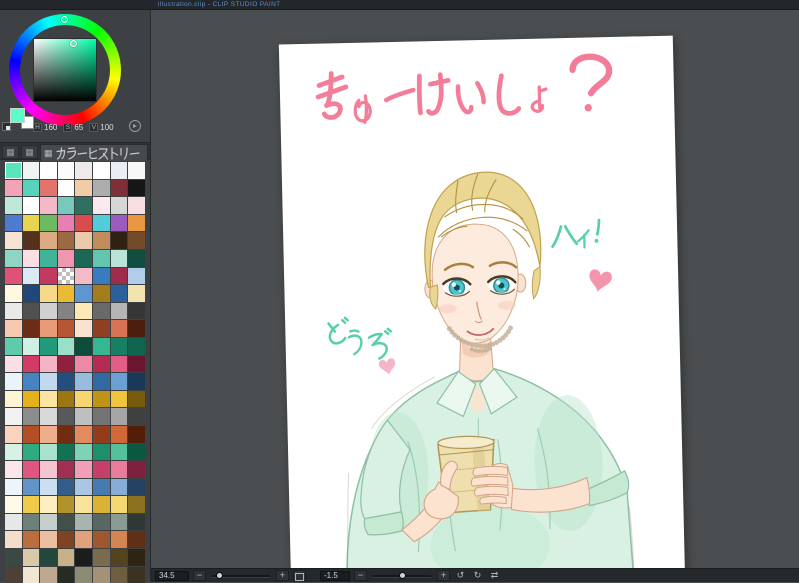 The image size is (799, 583). I want to click on transparent-swatch, so click(66, 276).